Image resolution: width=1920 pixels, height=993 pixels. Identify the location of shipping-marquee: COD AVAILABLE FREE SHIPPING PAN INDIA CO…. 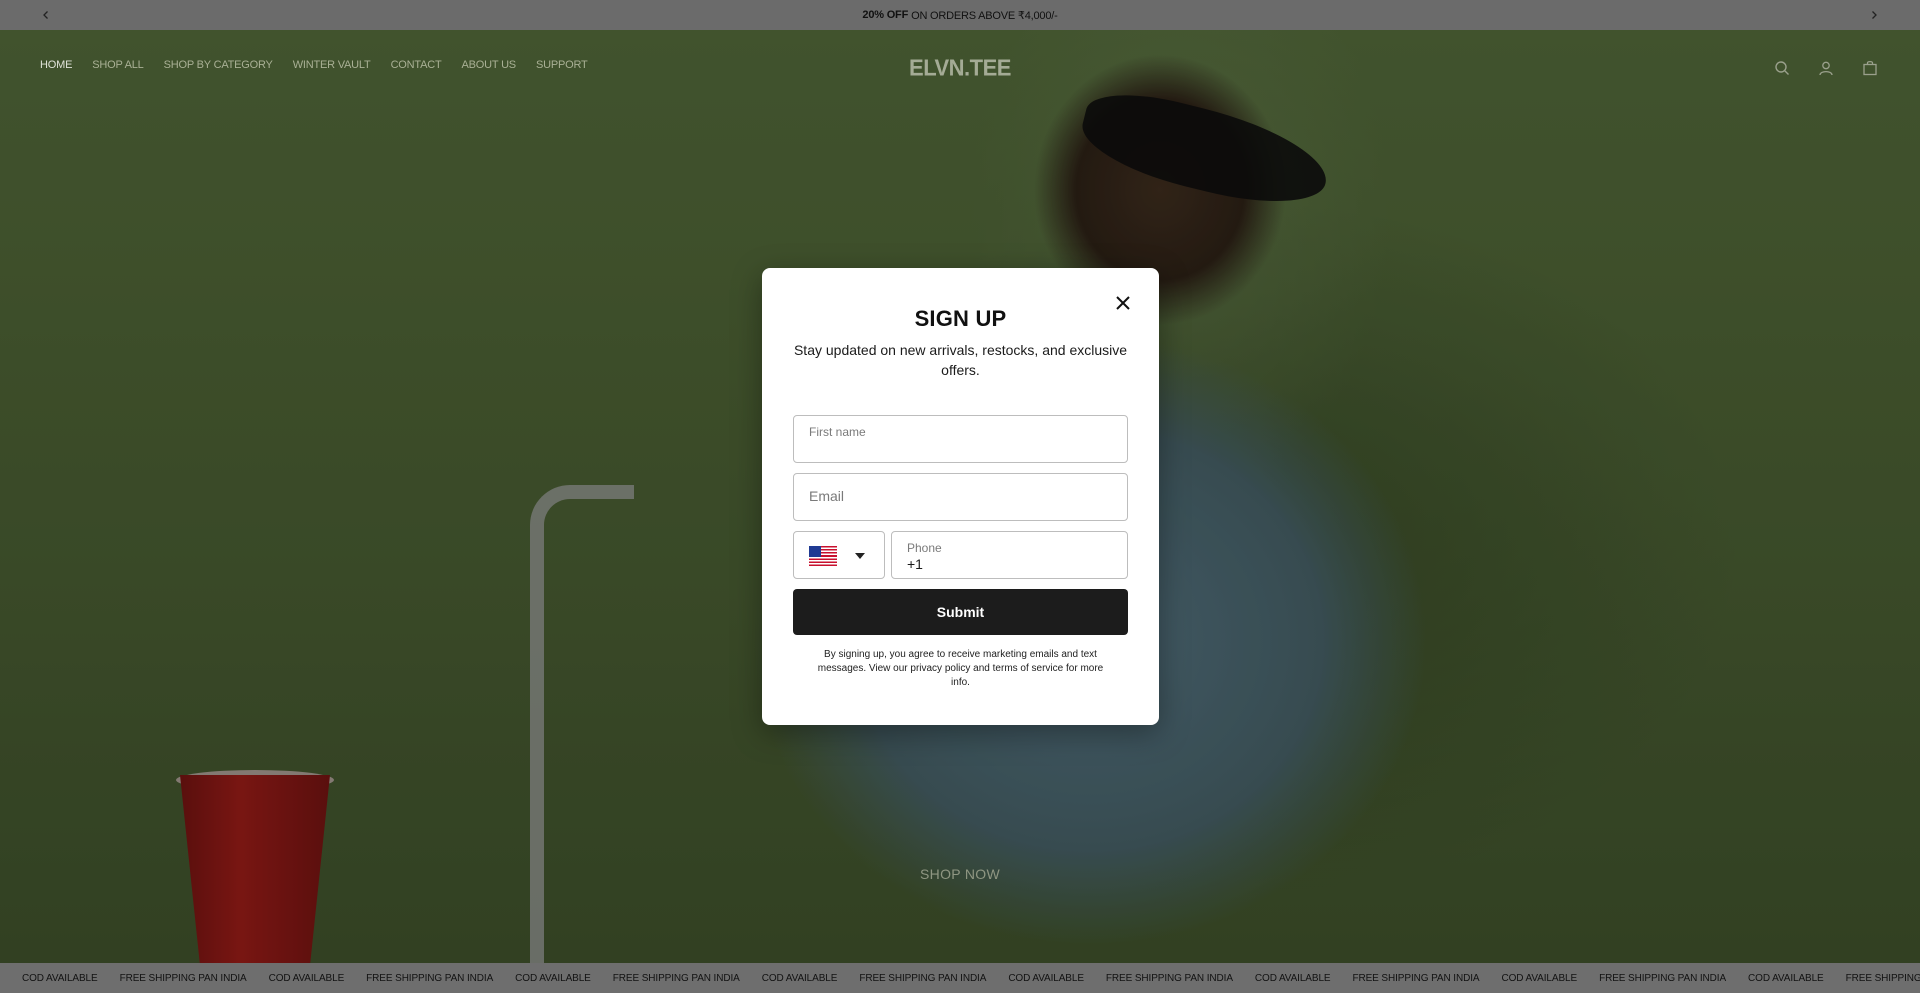
(960, 978).